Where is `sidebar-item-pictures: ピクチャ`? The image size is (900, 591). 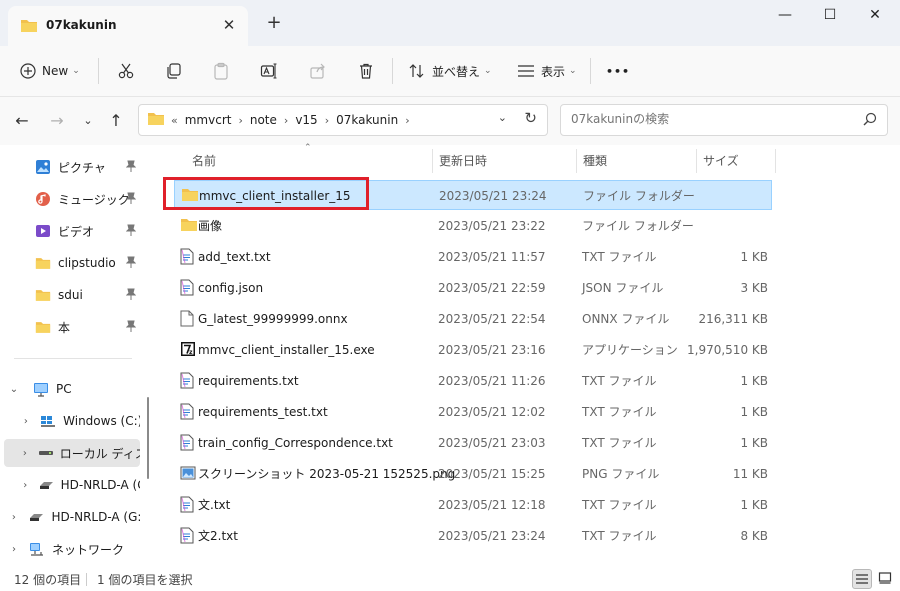
sidebar-item-pictures: ピクチャ is located at coordinates (70, 167).